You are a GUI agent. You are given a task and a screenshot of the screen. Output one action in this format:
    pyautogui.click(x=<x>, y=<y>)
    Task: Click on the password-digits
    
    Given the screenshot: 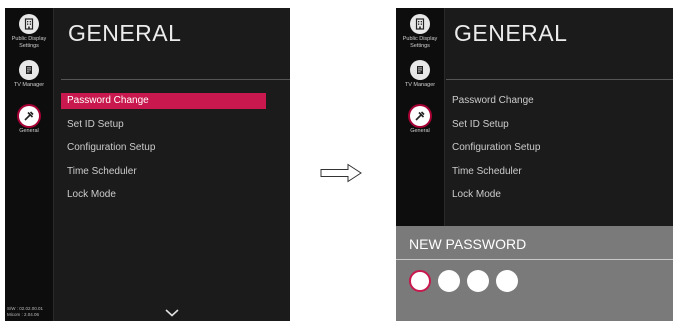 What is the action you would take?
    pyautogui.click(x=463, y=281)
    